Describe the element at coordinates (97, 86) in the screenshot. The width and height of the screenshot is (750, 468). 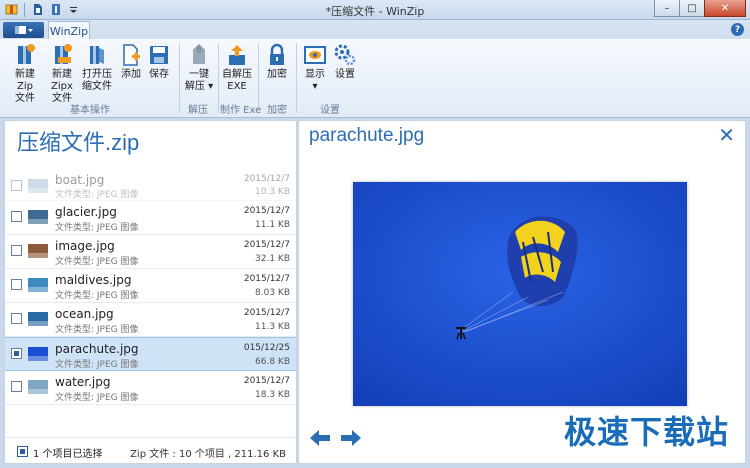
I see `open-zip-label-2: 缩文件` at that location.